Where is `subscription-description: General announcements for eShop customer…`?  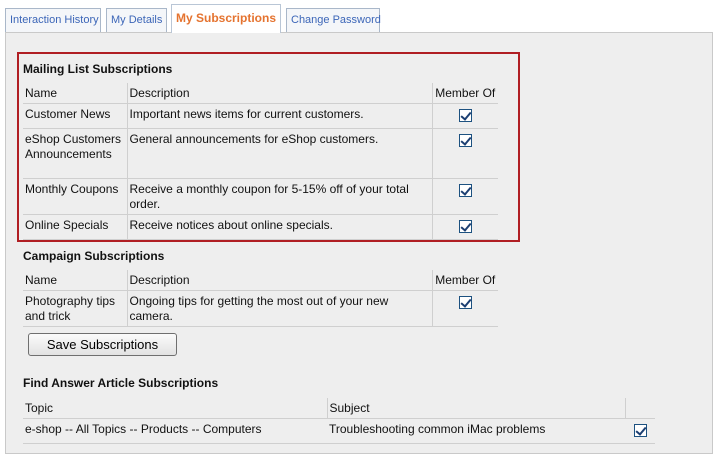
subscription-description: General announcements for eShop customer… is located at coordinates (280, 153).